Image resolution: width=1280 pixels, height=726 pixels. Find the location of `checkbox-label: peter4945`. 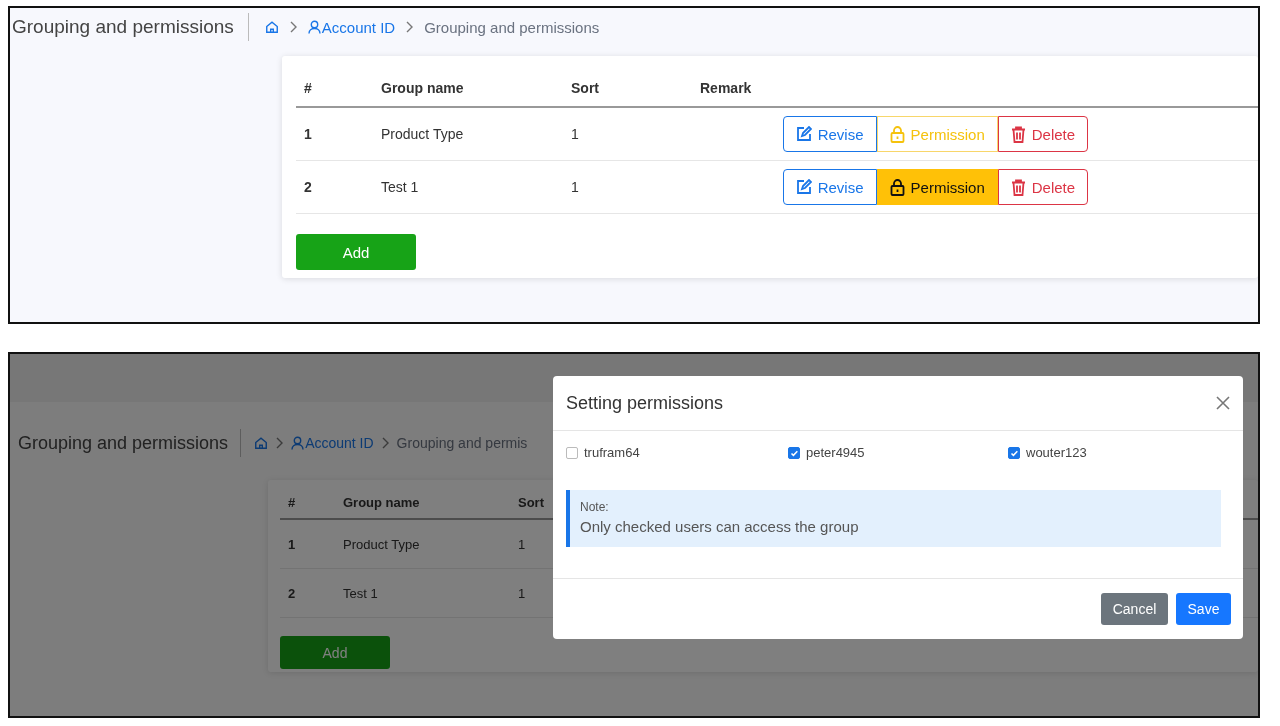

checkbox-label: peter4945 is located at coordinates (835, 452).